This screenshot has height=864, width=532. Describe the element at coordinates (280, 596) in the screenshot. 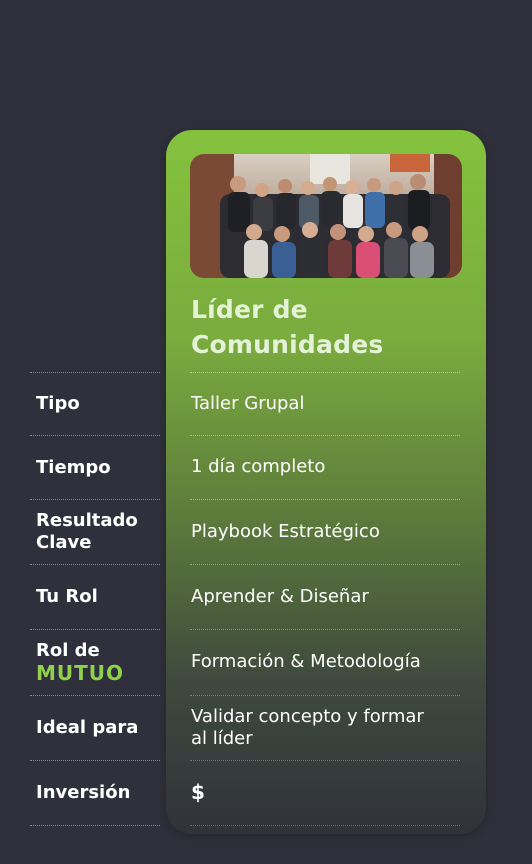

I see `row-value-tu-rol: Aprender & Diseñar` at that location.